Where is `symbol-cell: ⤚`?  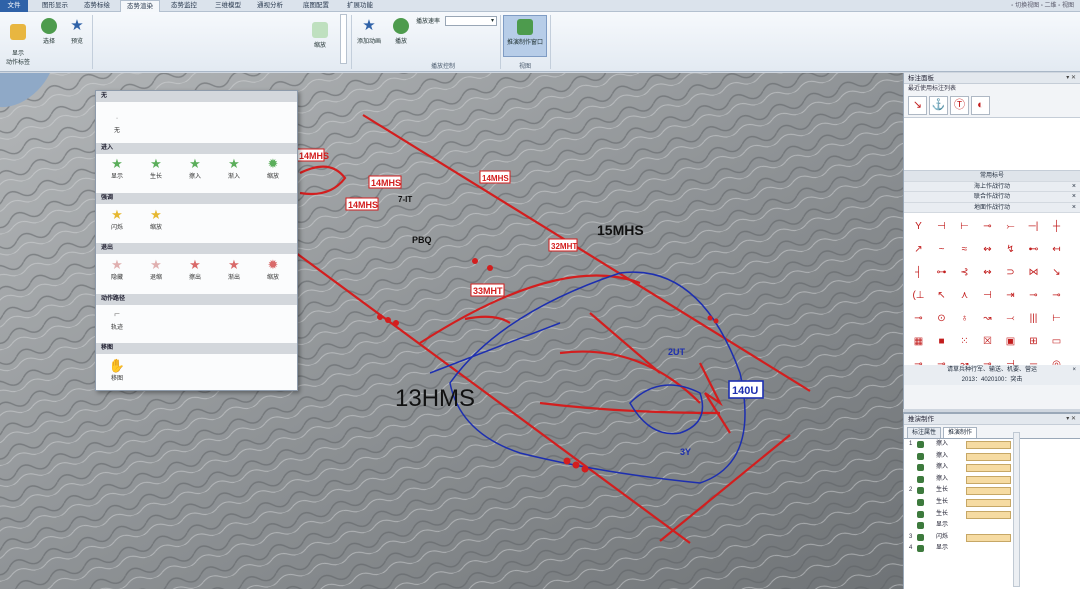
symbol-cell: ⤚ is located at coordinates (1010, 226).